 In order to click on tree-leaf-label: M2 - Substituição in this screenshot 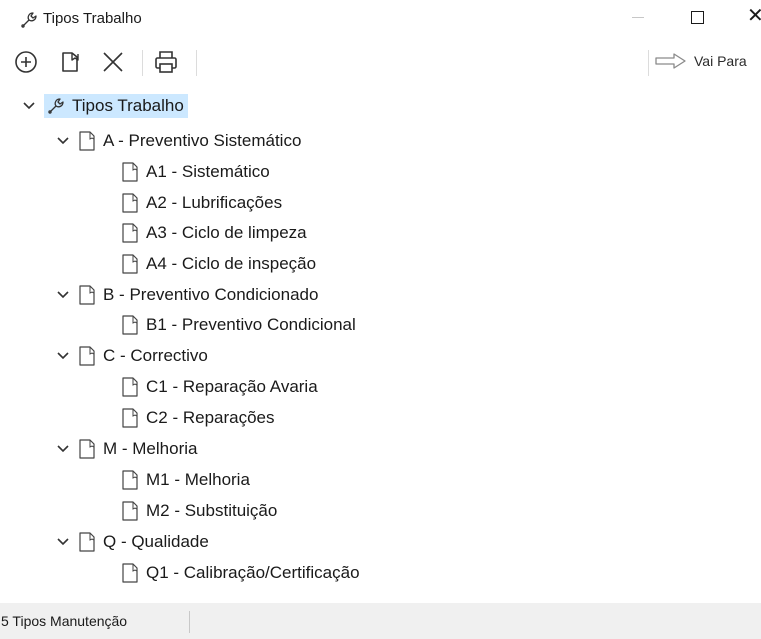, I will do `click(212, 510)`.